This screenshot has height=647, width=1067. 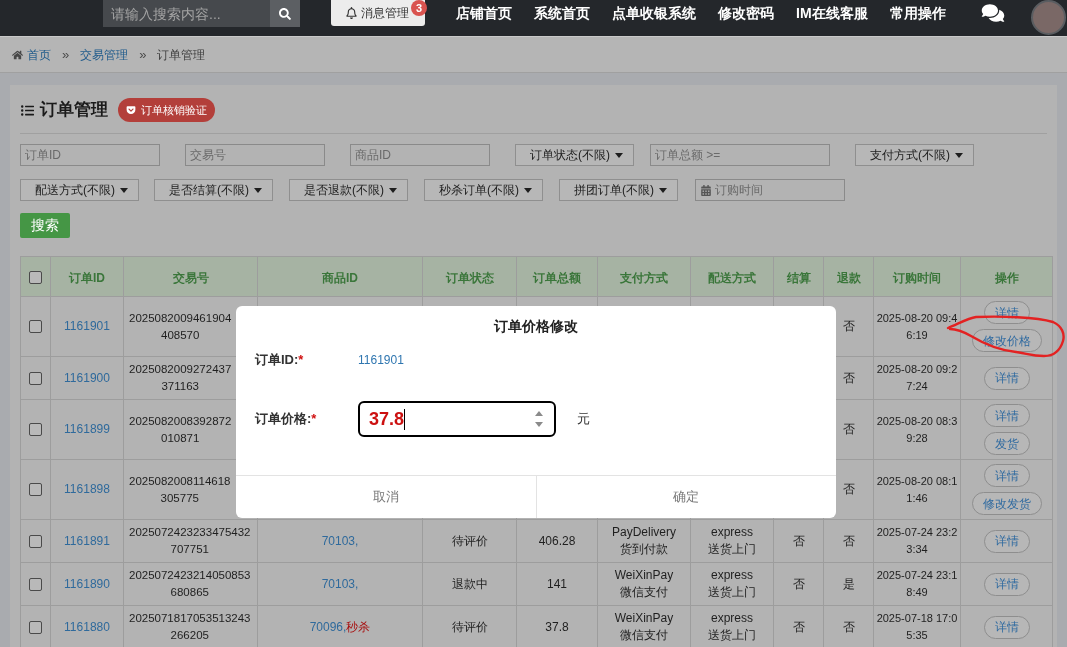 I want to click on column-header: 配送方式, so click(x=732, y=277).